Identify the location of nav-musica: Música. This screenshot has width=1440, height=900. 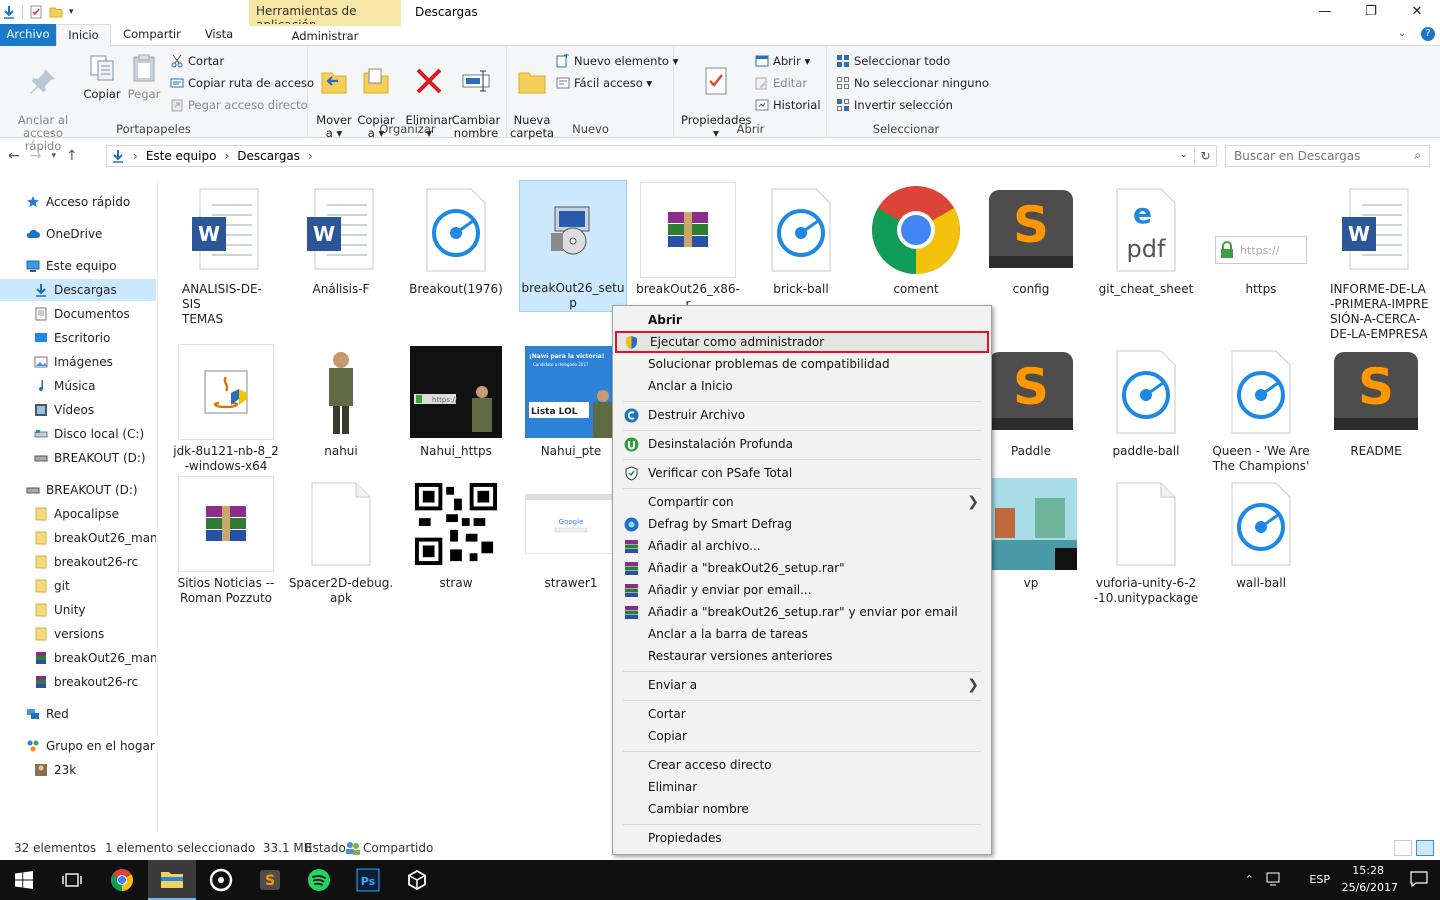
(78, 386).